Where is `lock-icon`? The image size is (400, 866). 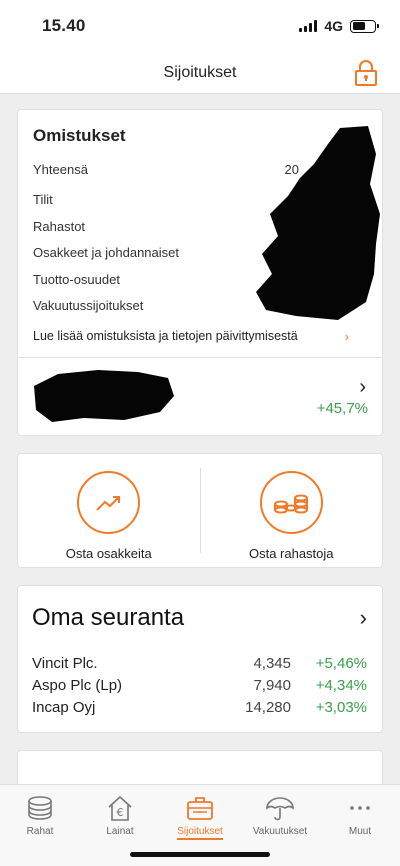
lock-icon is located at coordinates (366, 73).